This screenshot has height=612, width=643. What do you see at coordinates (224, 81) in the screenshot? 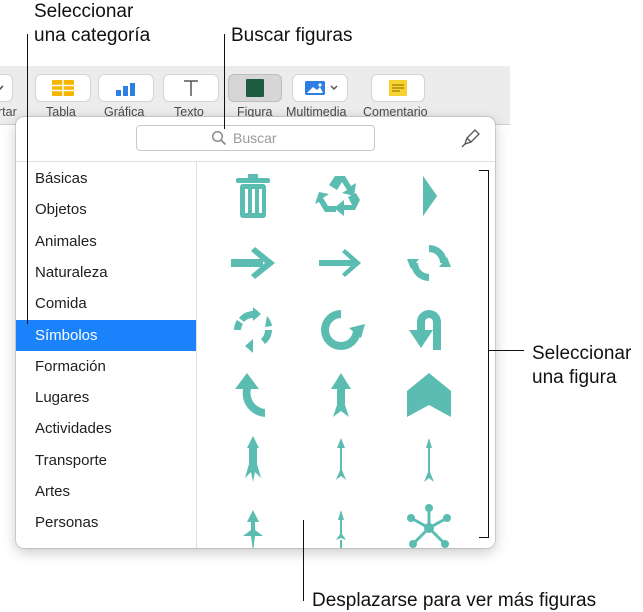
I see `search-callout-line` at bounding box center [224, 81].